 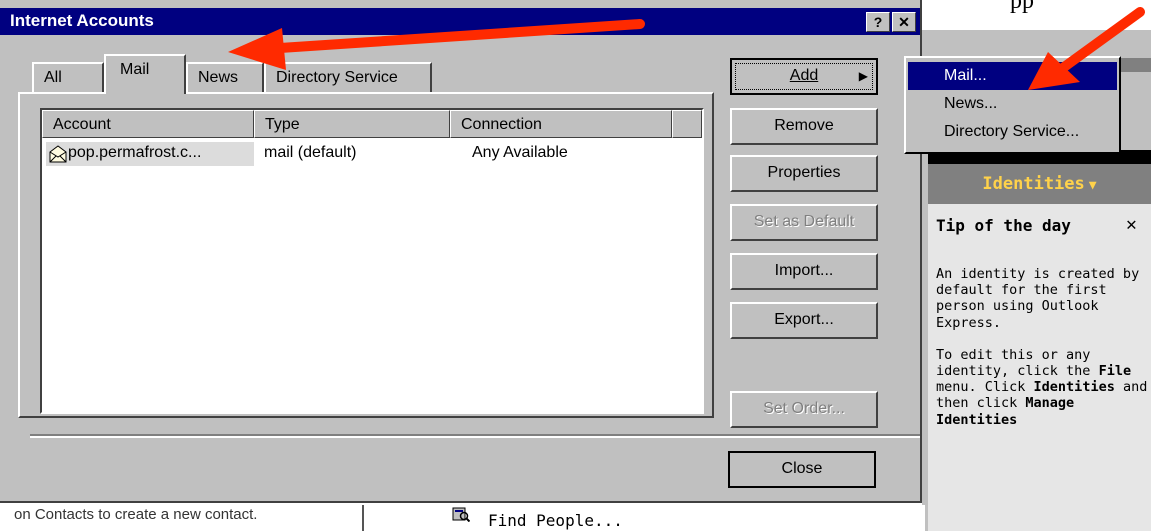 I want to click on close-button: Close, so click(x=802, y=469).